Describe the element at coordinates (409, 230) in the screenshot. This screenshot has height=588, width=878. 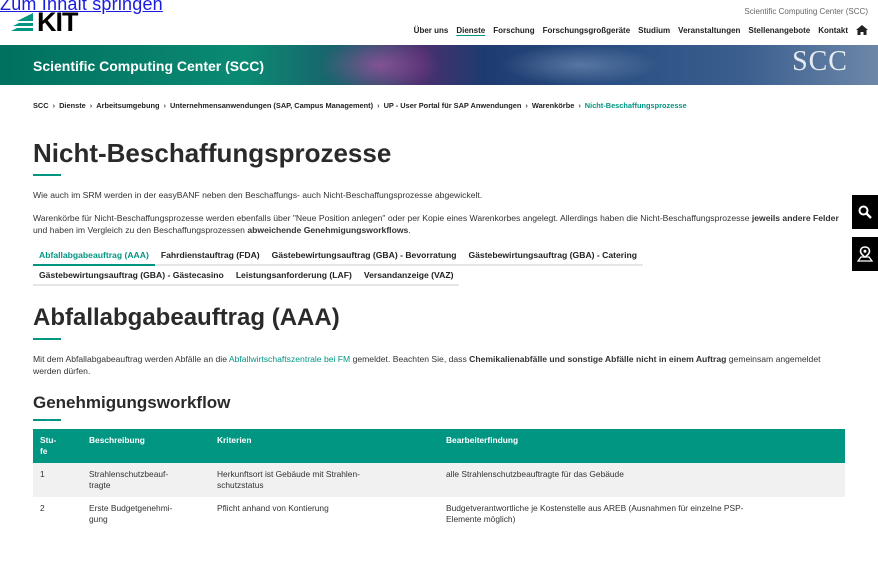
I see `description-part: .` at that location.